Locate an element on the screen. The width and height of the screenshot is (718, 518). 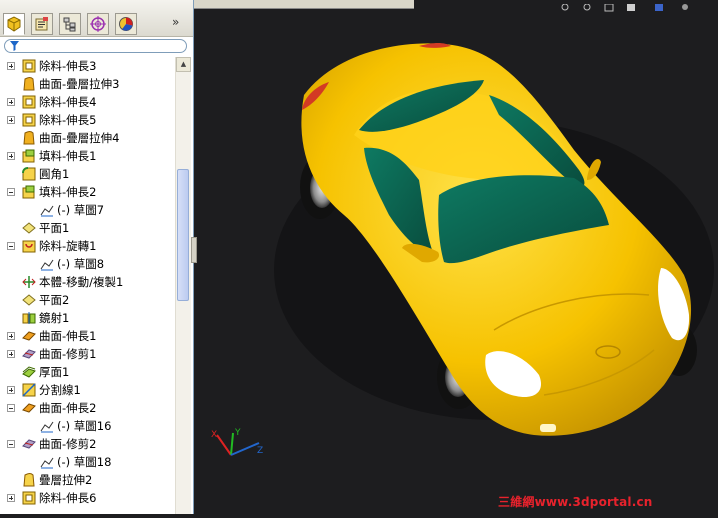
view-orientation-icon is located at coordinates (632, 5).